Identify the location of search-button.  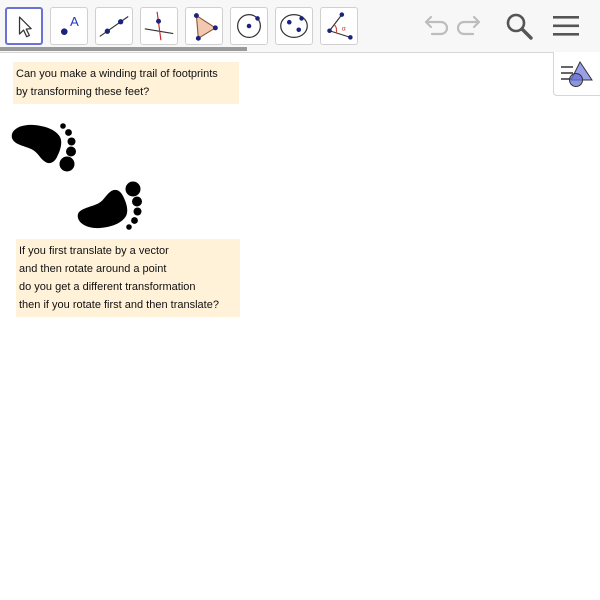
(519, 26).